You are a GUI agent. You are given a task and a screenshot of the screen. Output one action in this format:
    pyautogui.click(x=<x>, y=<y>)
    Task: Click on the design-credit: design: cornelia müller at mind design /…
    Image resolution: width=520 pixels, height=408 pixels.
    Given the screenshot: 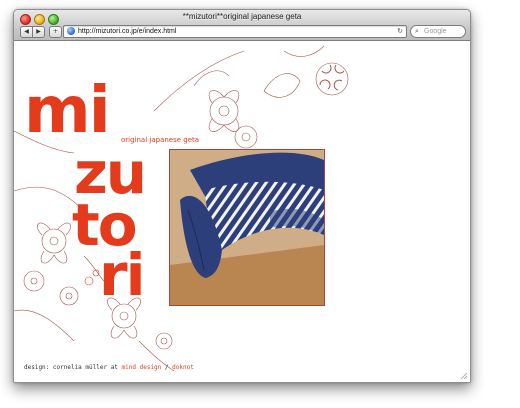 What is the action you would take?
    pyautogui.click(x=109, y=367)
    